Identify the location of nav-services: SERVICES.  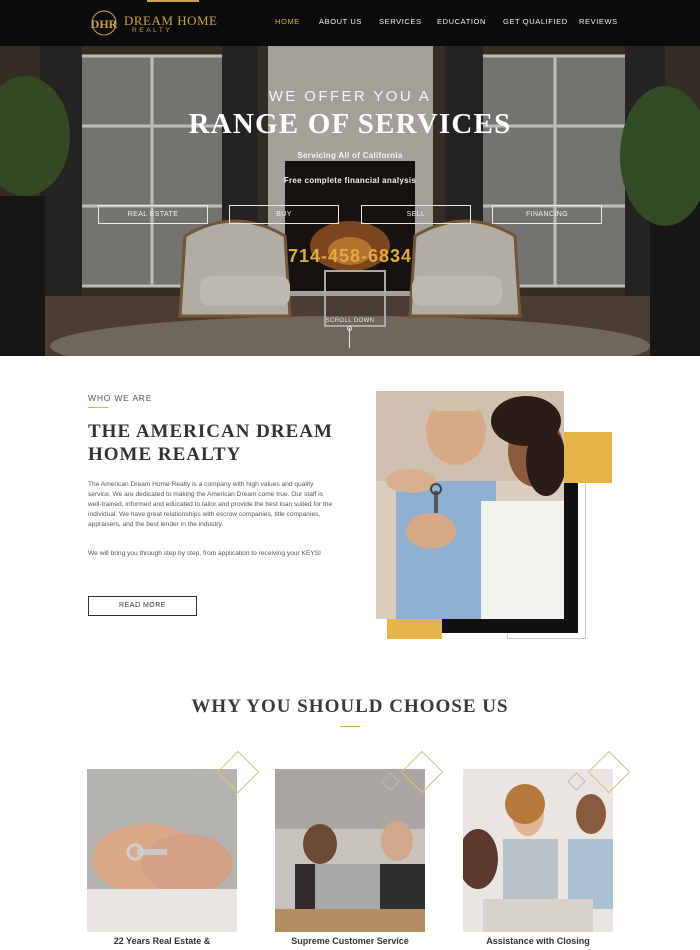
(400, 21).